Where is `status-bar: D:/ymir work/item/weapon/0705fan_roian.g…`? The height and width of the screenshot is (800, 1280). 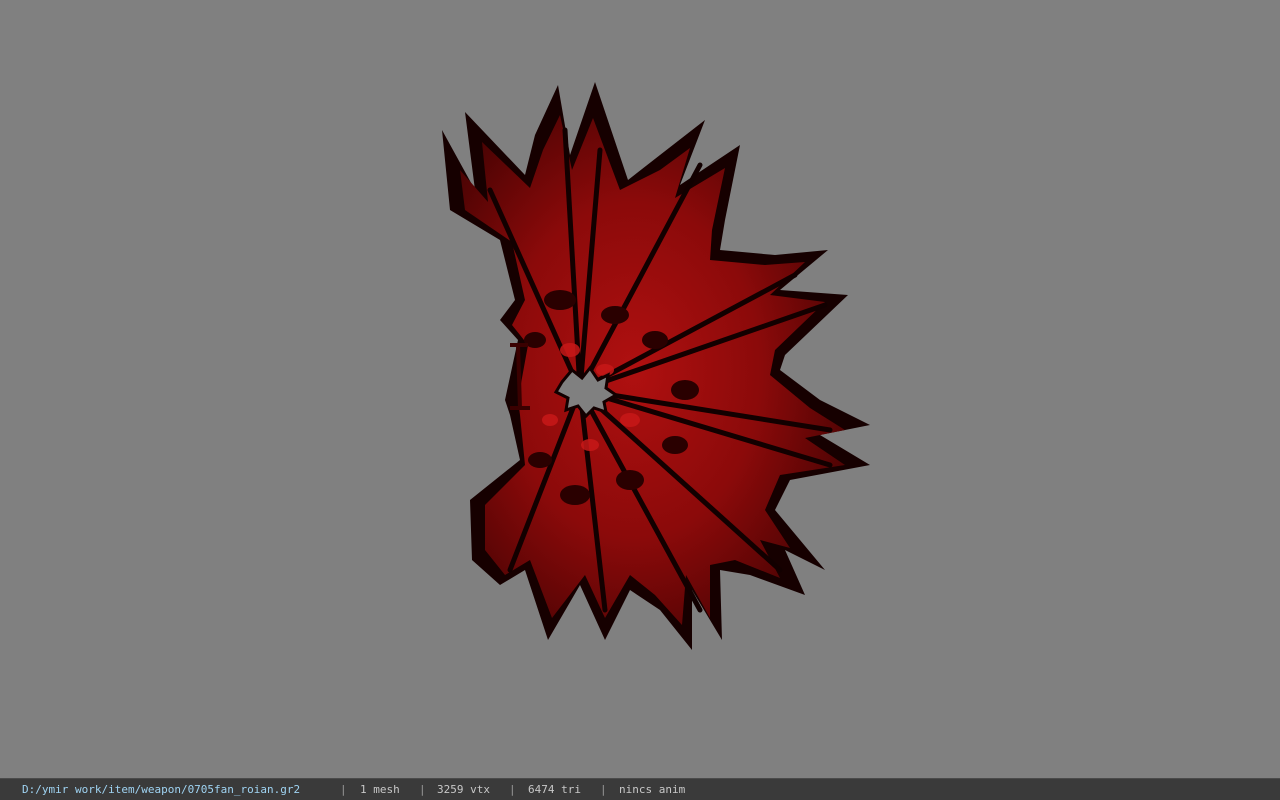
status-bar: D:/ymir work/item/weapon/0705fan_roian.g… is located at coordinates (640, 789).